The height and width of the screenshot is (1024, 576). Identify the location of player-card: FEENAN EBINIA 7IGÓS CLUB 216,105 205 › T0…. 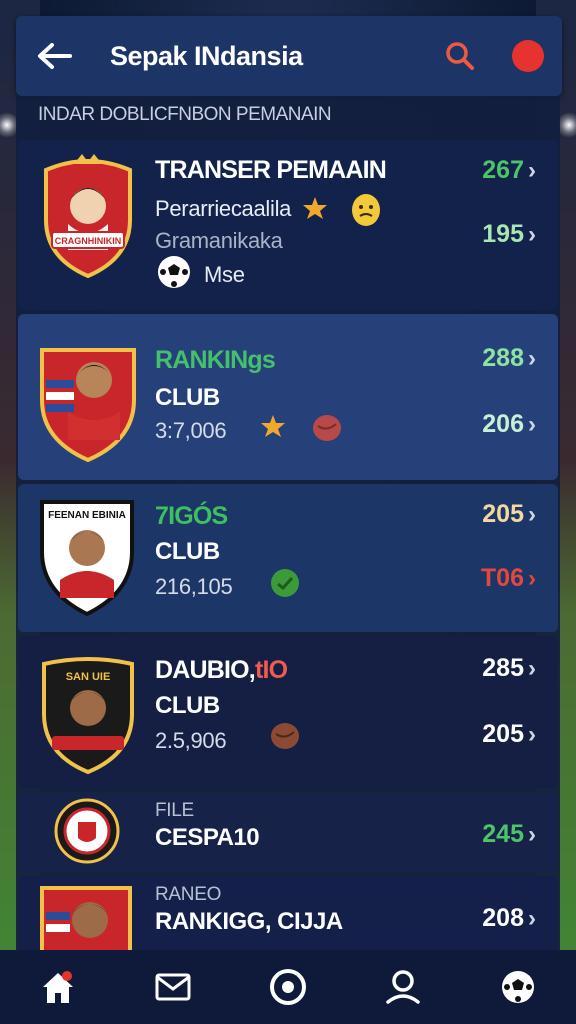
(288, 558).